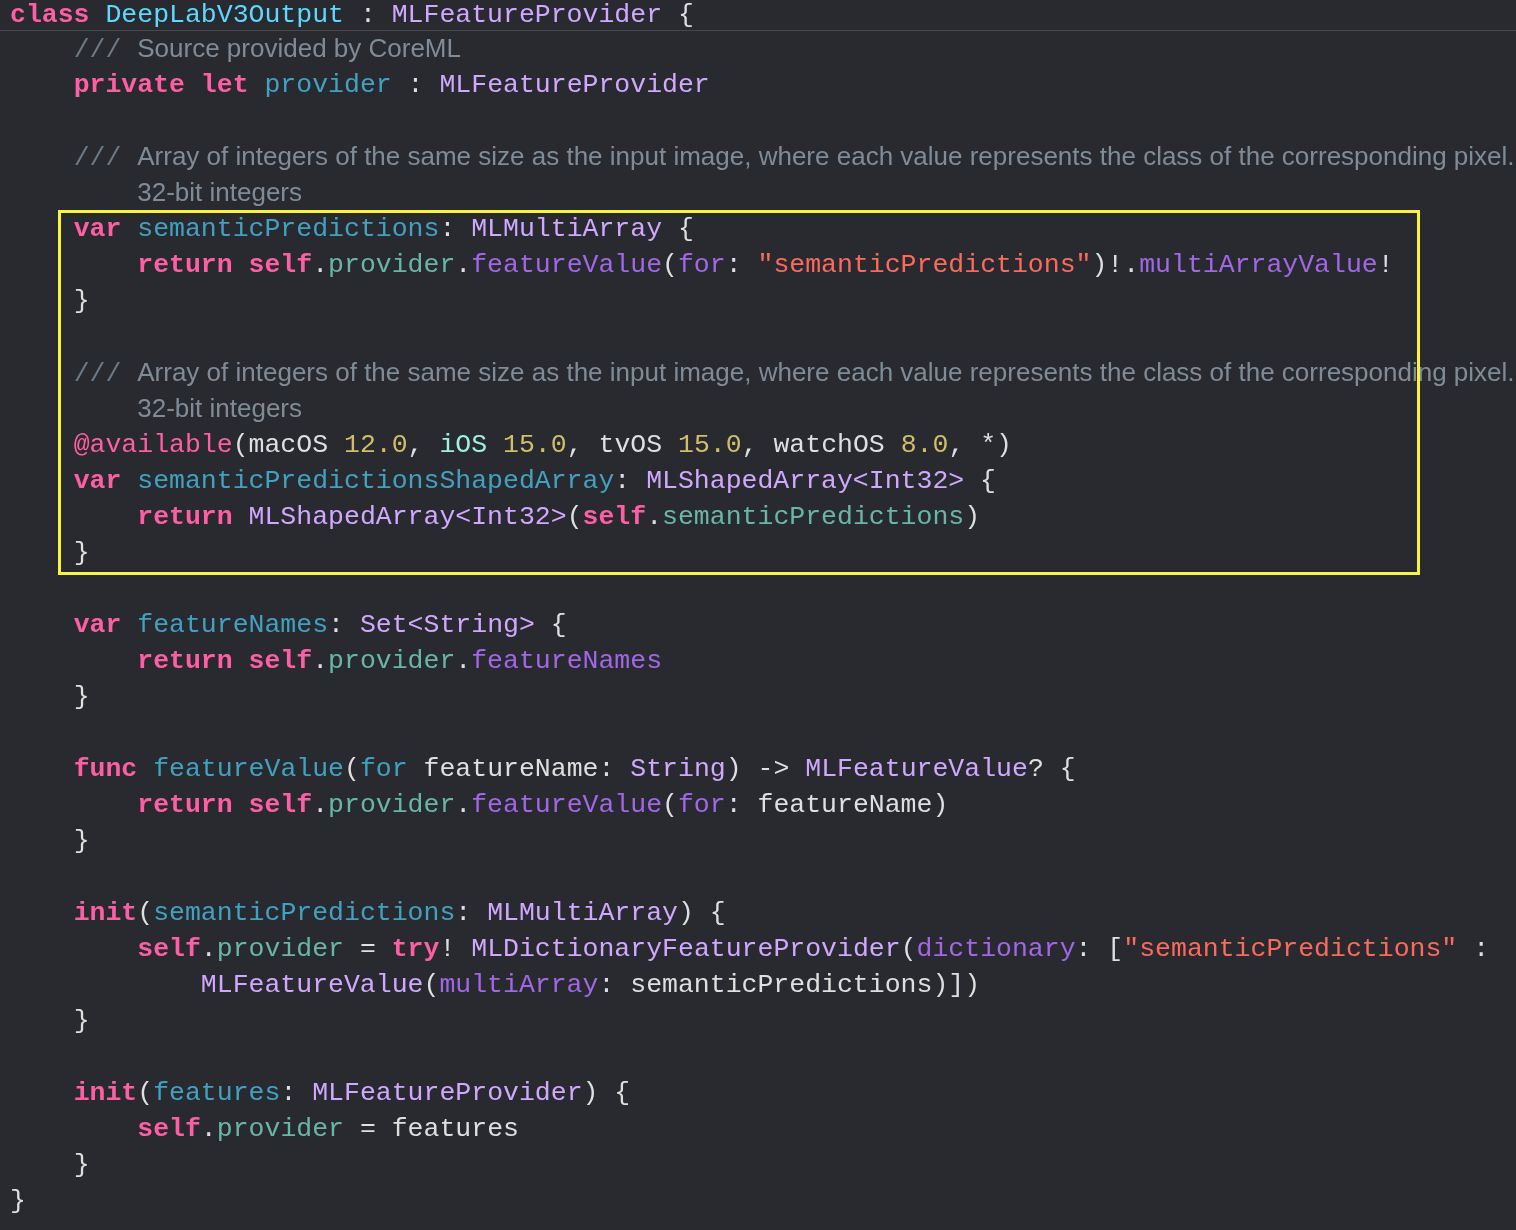 The width and height of the screenshot is (1516, 1230). What do you see at coordinates (352, 1093) in the screenshot?
I see `code-line: init(features: MLFeatureProvider) {` at bounding box center [352, 1093].